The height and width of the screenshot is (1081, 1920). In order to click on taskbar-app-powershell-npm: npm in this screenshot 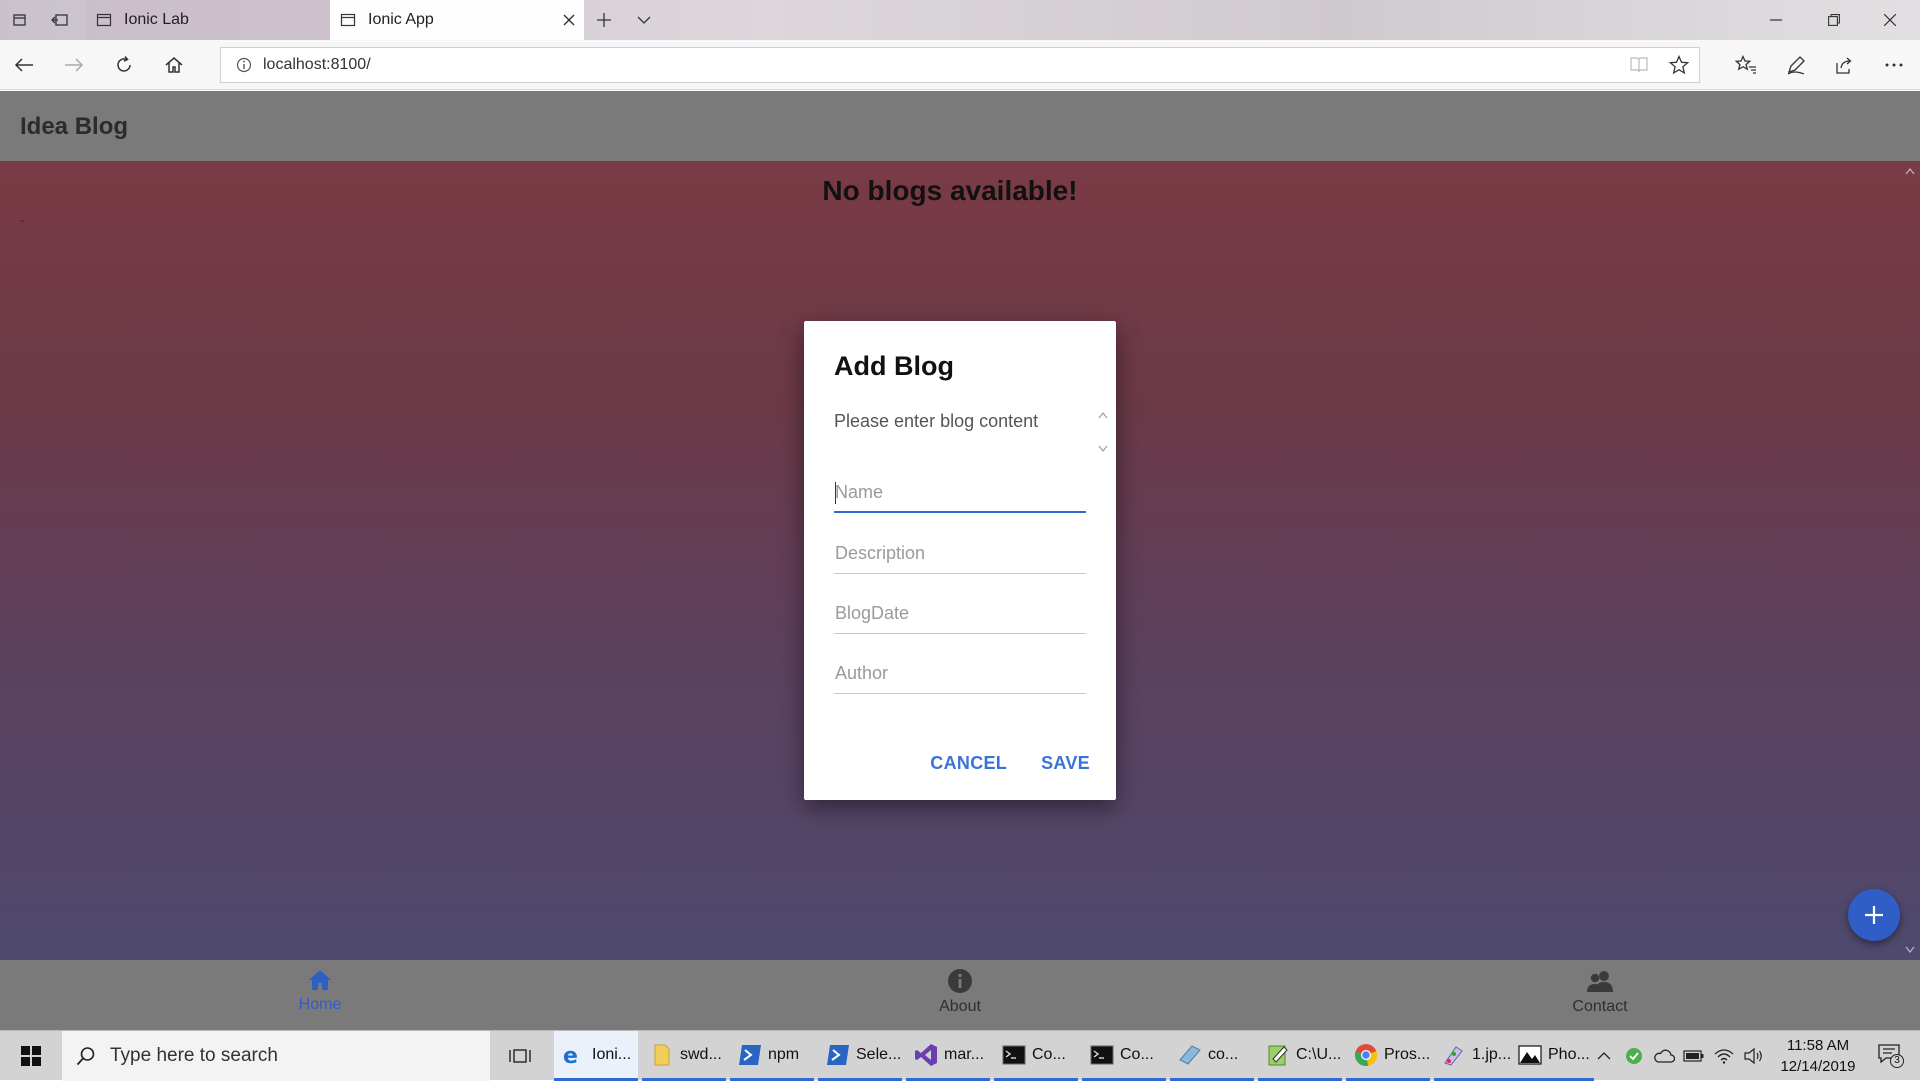, I will do `click(772, 1056)`.